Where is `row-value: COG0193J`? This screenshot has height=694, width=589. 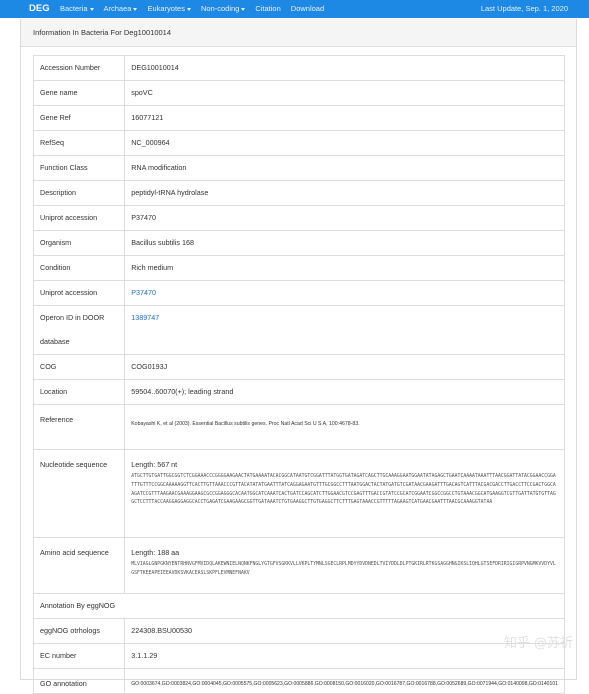 row-value: COG0193J is located at coordinates (344, 367).